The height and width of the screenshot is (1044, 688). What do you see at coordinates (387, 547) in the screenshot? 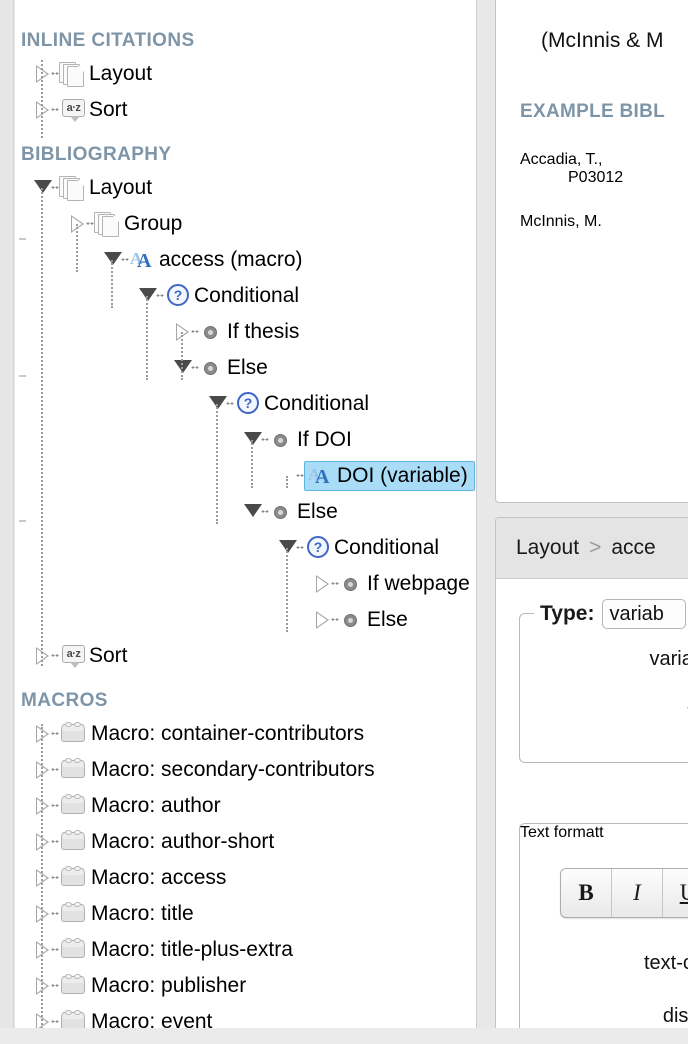
I see `tree-row-label: Conditional` at bounding box center [387, 547].